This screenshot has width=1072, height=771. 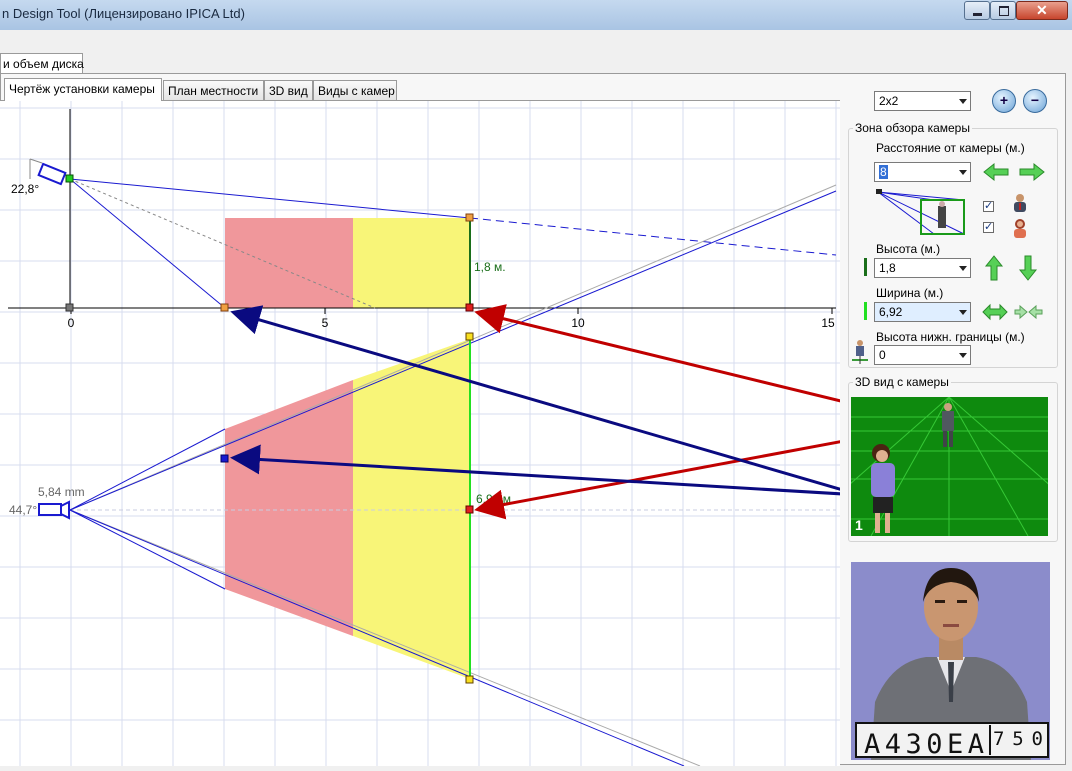 I want to click on height-arrows, so click(x=1011, y=268).